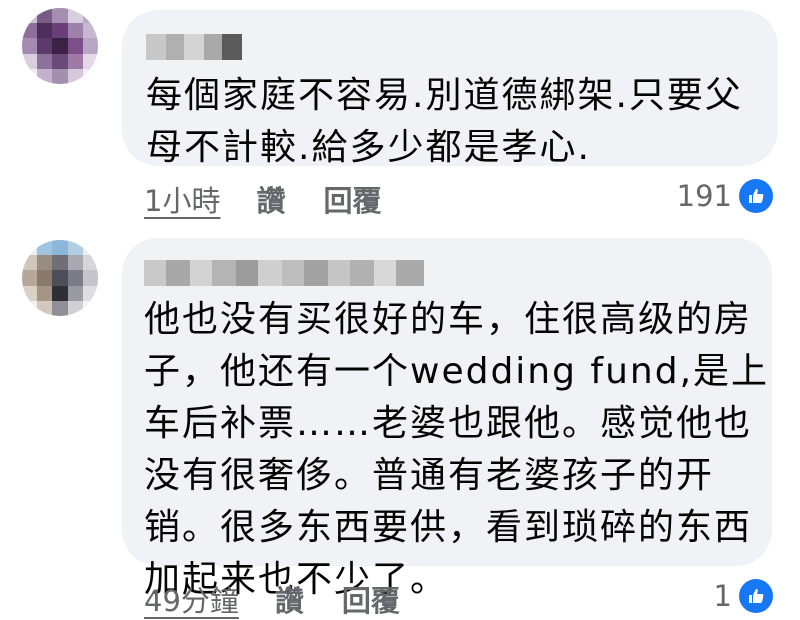 Image resolution: width=800 pixels, height=620 pixels. I want to click on timestamp-link: 49分鐘, so click(191, 599).